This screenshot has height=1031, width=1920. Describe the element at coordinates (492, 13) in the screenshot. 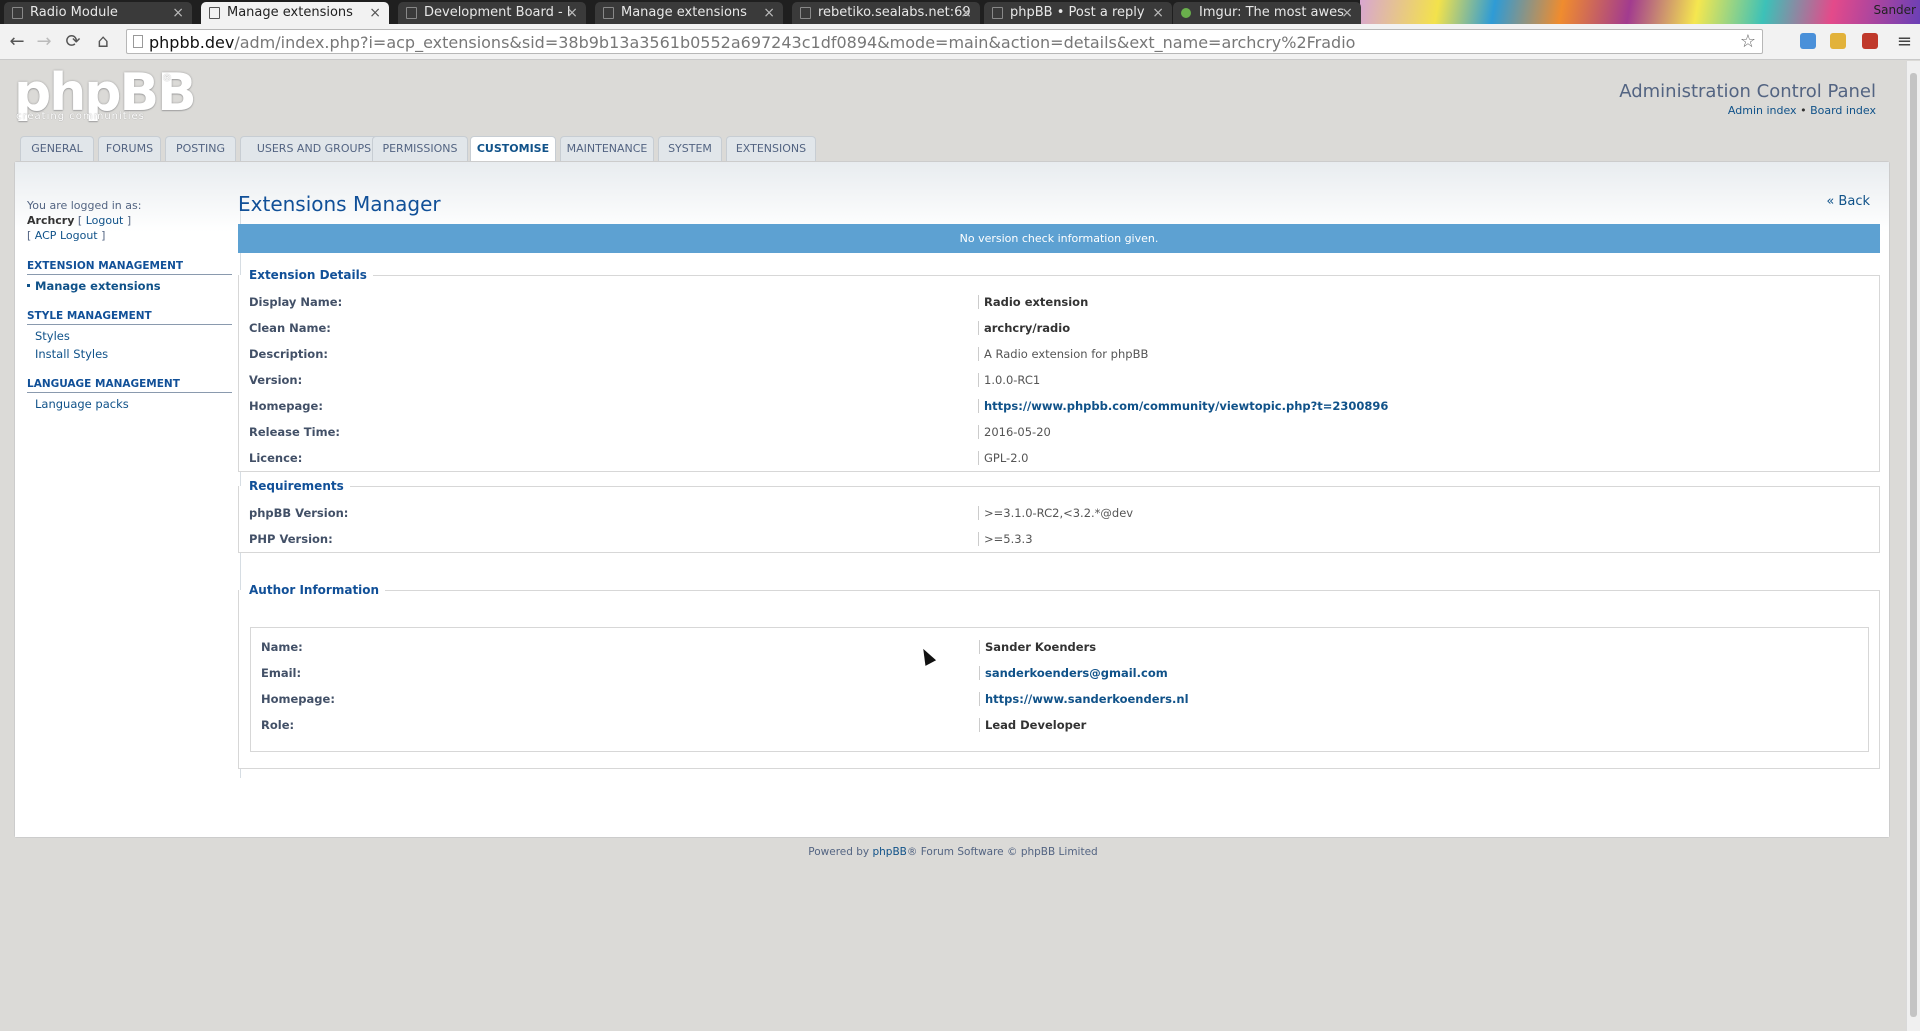

I see `browser-tab-3: Development Board - I ×` at that location.